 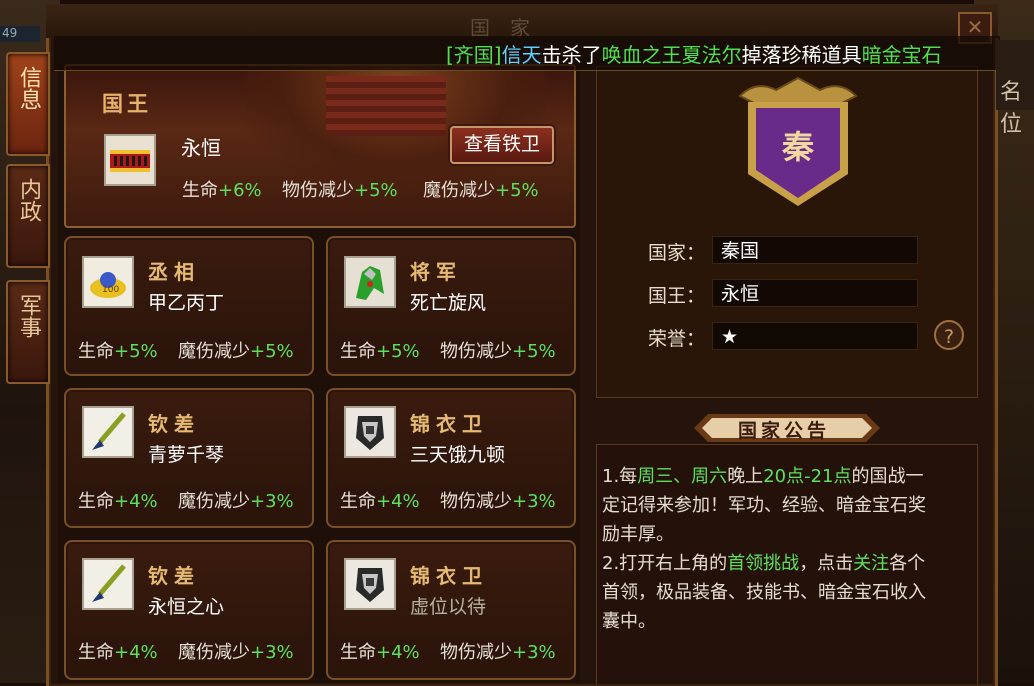 What do you see at coordinates (764, 505) in the screenshot?
I see `notice-line: 定记得来参加！军功、经验、暗金宝石奖` at bounding box center [764, 505].